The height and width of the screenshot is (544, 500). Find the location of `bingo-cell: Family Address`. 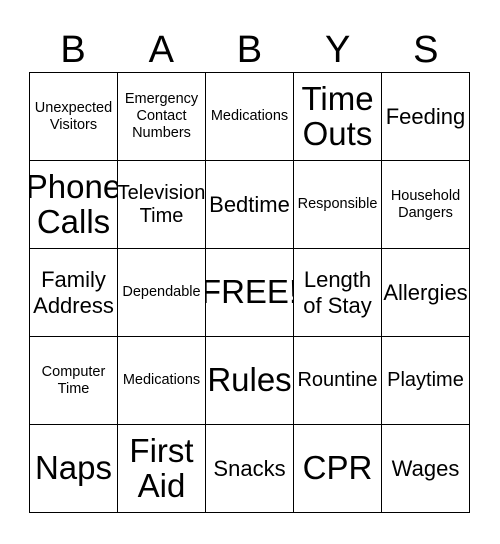

bingo-cell: Family Address is located at coordinates (74, 293).